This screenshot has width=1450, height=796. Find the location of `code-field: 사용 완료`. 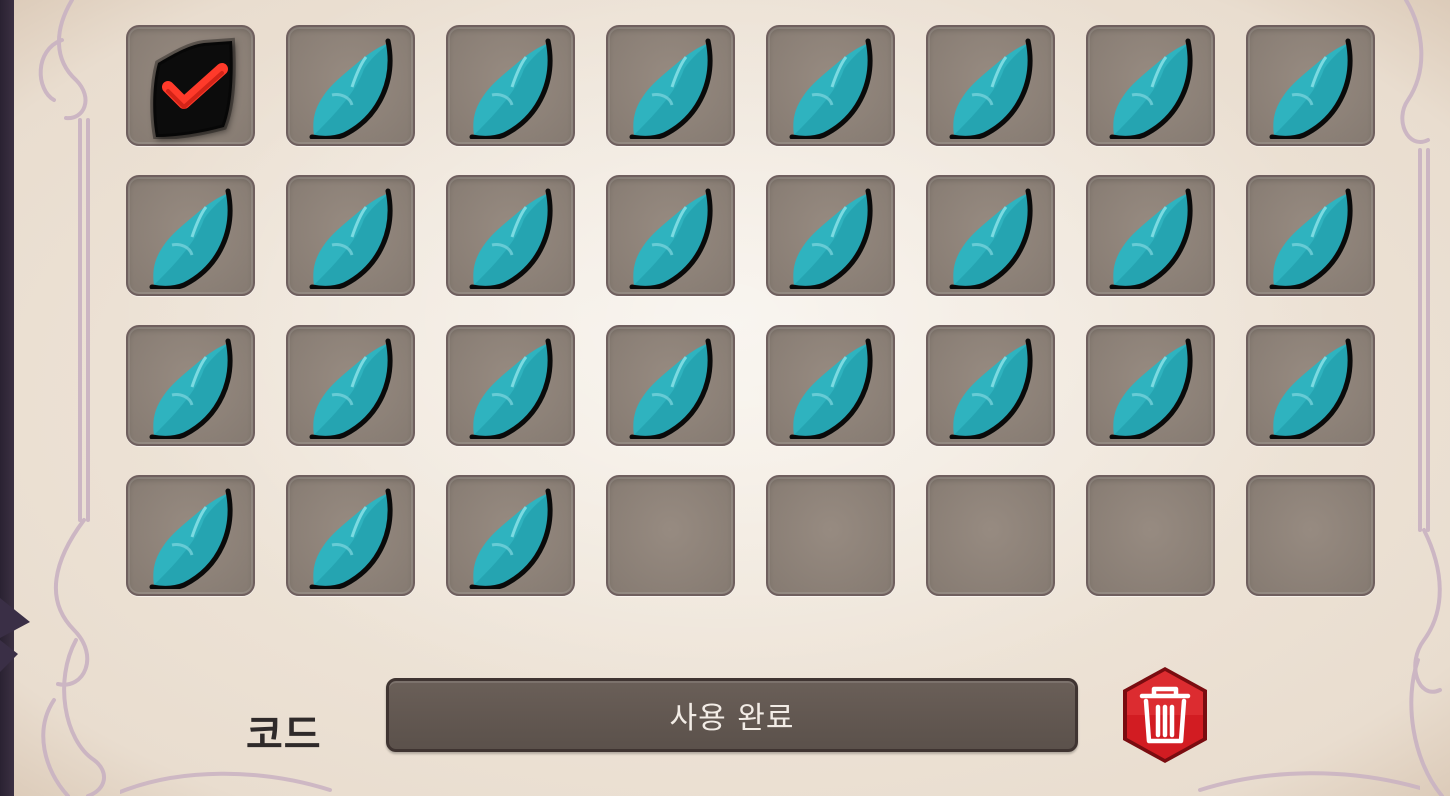

code-field: 사용 완료 is located at coordinates (732, 715).